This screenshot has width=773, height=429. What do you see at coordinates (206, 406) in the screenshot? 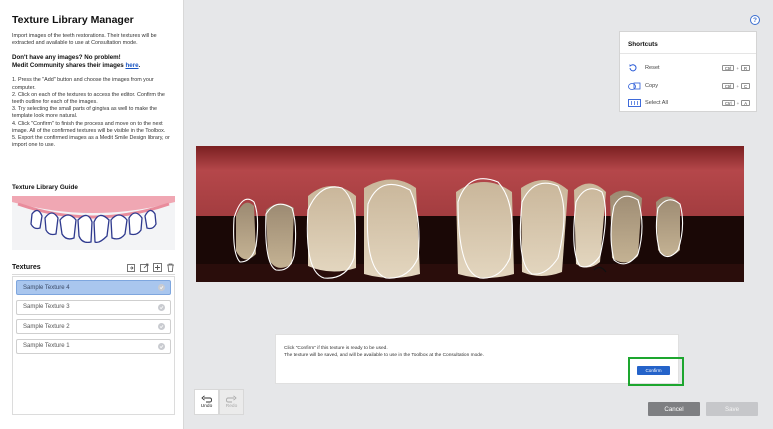
I see `undo-label: Undo` at bounding box center [206, 406].